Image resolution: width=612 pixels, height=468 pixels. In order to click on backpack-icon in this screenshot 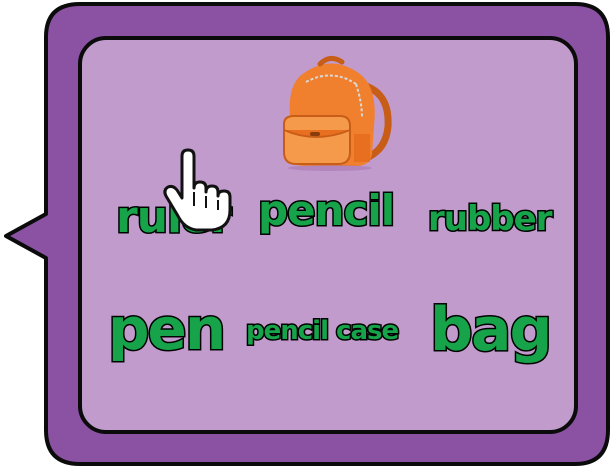, I will do `click(337, 113)`.